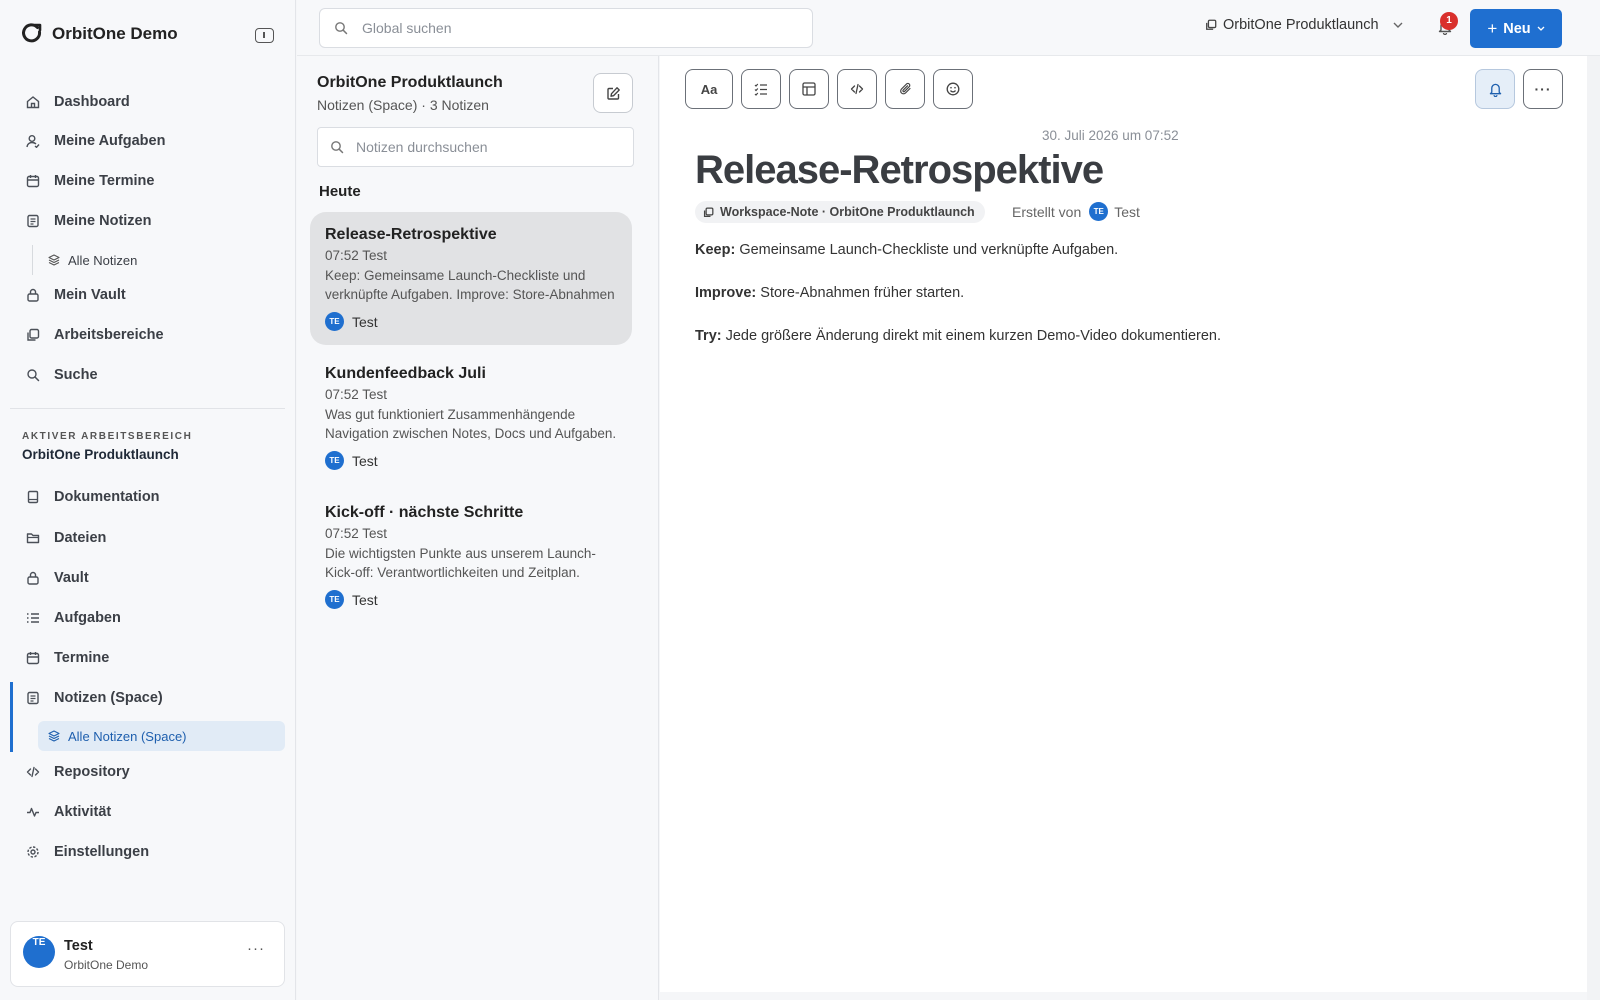 Image resolution: width=1600 pixels, height=1000 pixels. Describe the element at coordinates (709, 89) in the screenshot. I see `text-style-button: Aa` at that location.